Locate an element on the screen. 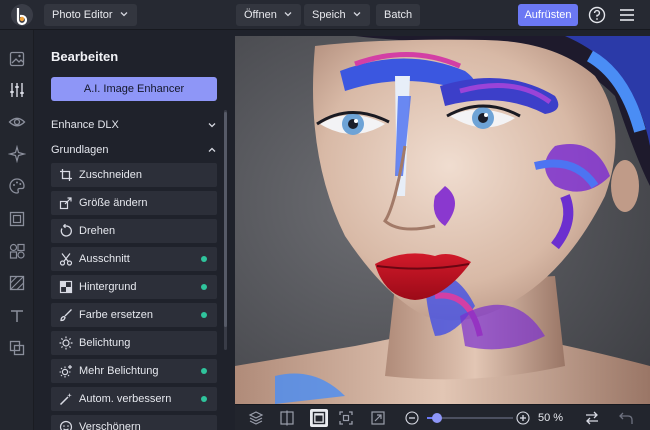  tool-label: Hintergrund is located at coordinates (108, 287).